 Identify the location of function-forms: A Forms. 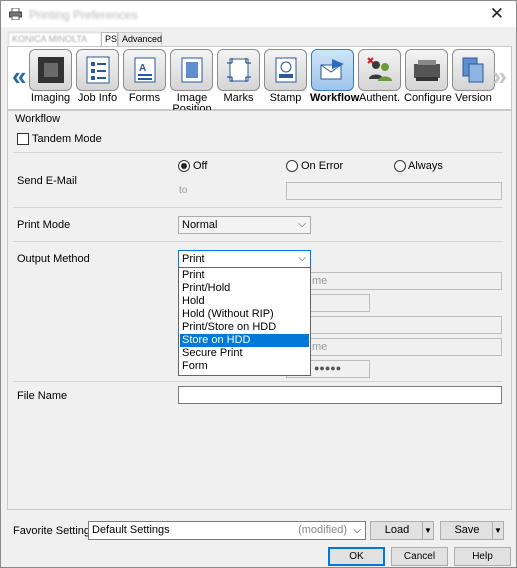
(144, 76).